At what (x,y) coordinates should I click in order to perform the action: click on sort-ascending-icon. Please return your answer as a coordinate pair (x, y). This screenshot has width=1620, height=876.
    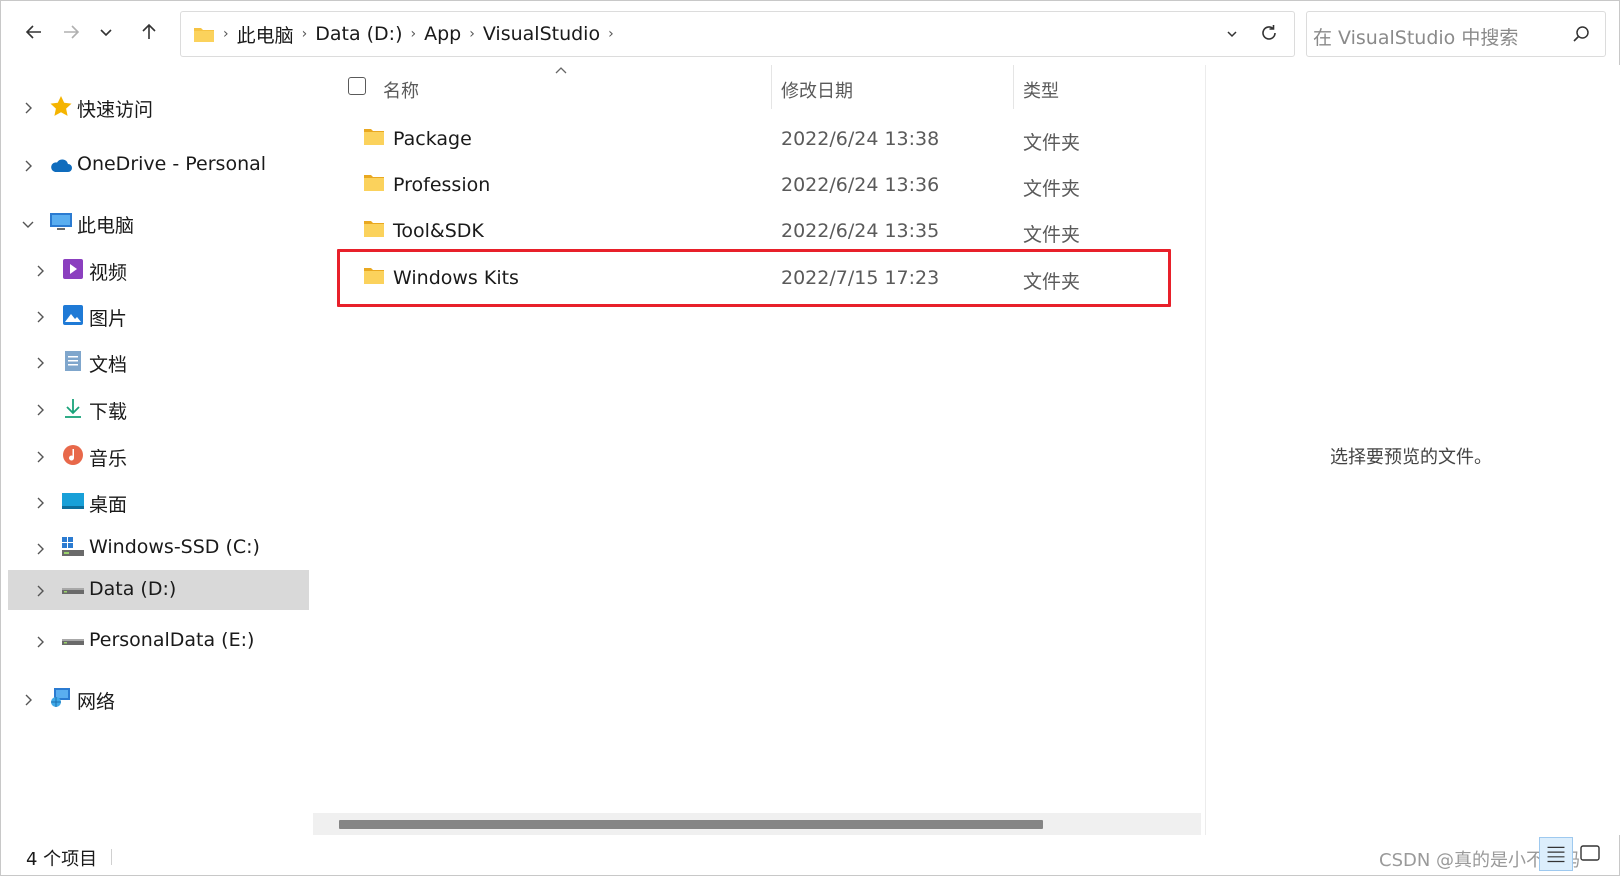
    Looking at the image, I should click on (561, 70).